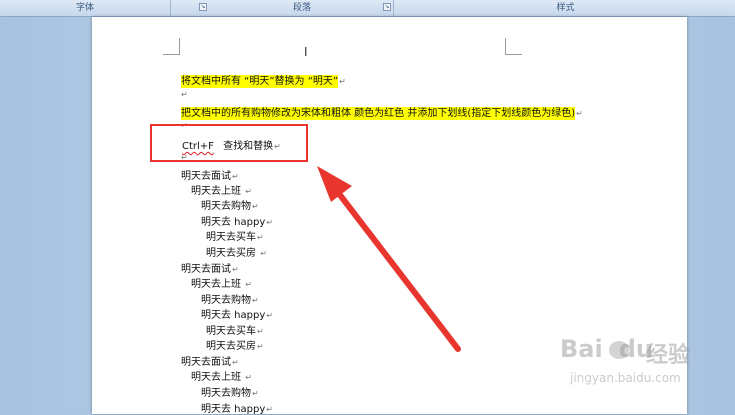  Describe the element at coordinates (625, 378) in the screenshot. I see `watermark-url: jingyan.baidu.com` at that location.